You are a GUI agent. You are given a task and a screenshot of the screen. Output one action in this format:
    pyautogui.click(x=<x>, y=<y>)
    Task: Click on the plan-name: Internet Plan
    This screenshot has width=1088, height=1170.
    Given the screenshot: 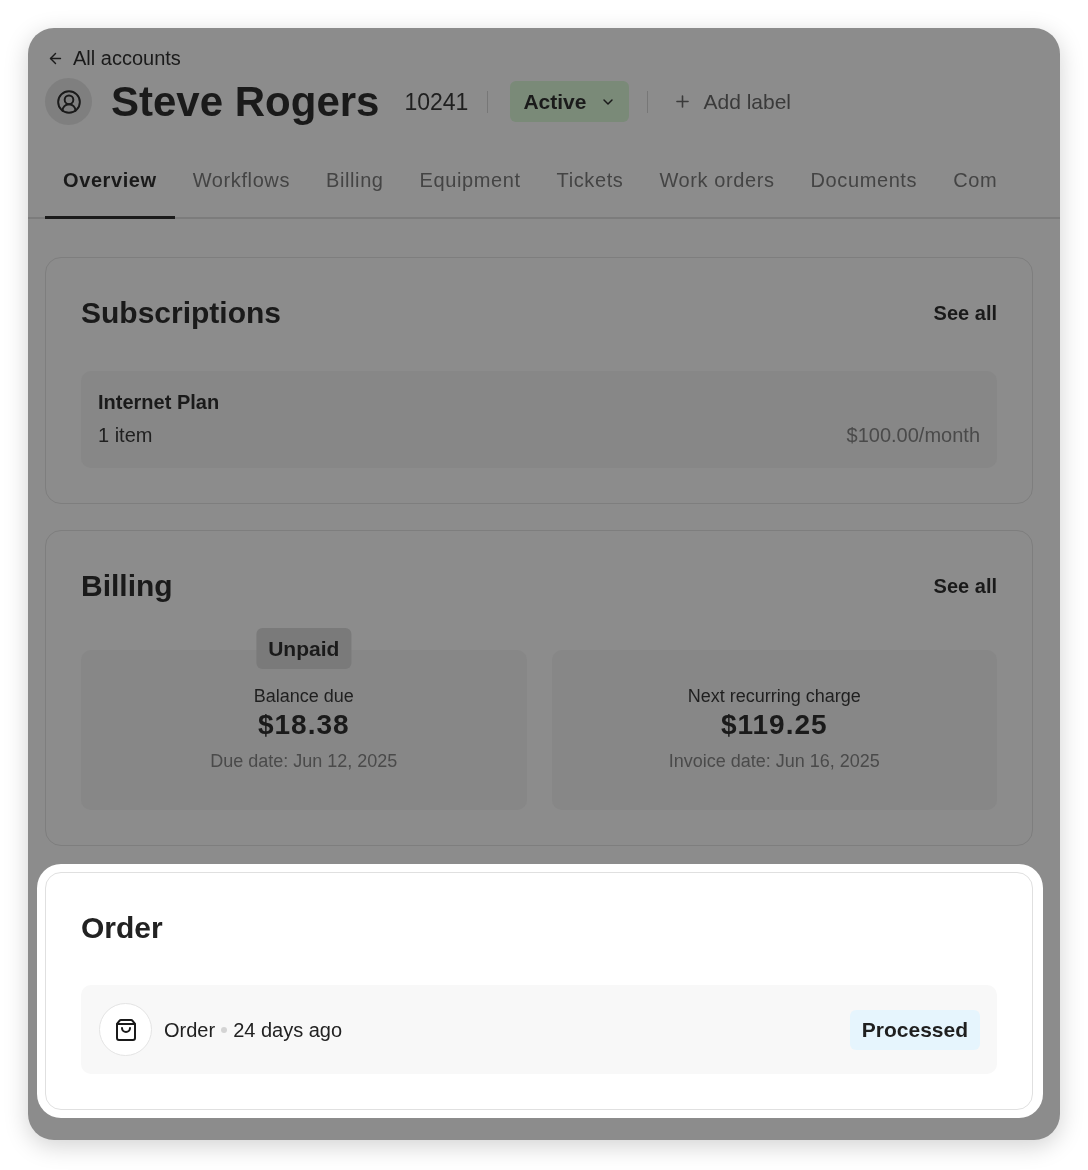 What is the action you would take?
    pyautogui.click(x=159, y=402)
    